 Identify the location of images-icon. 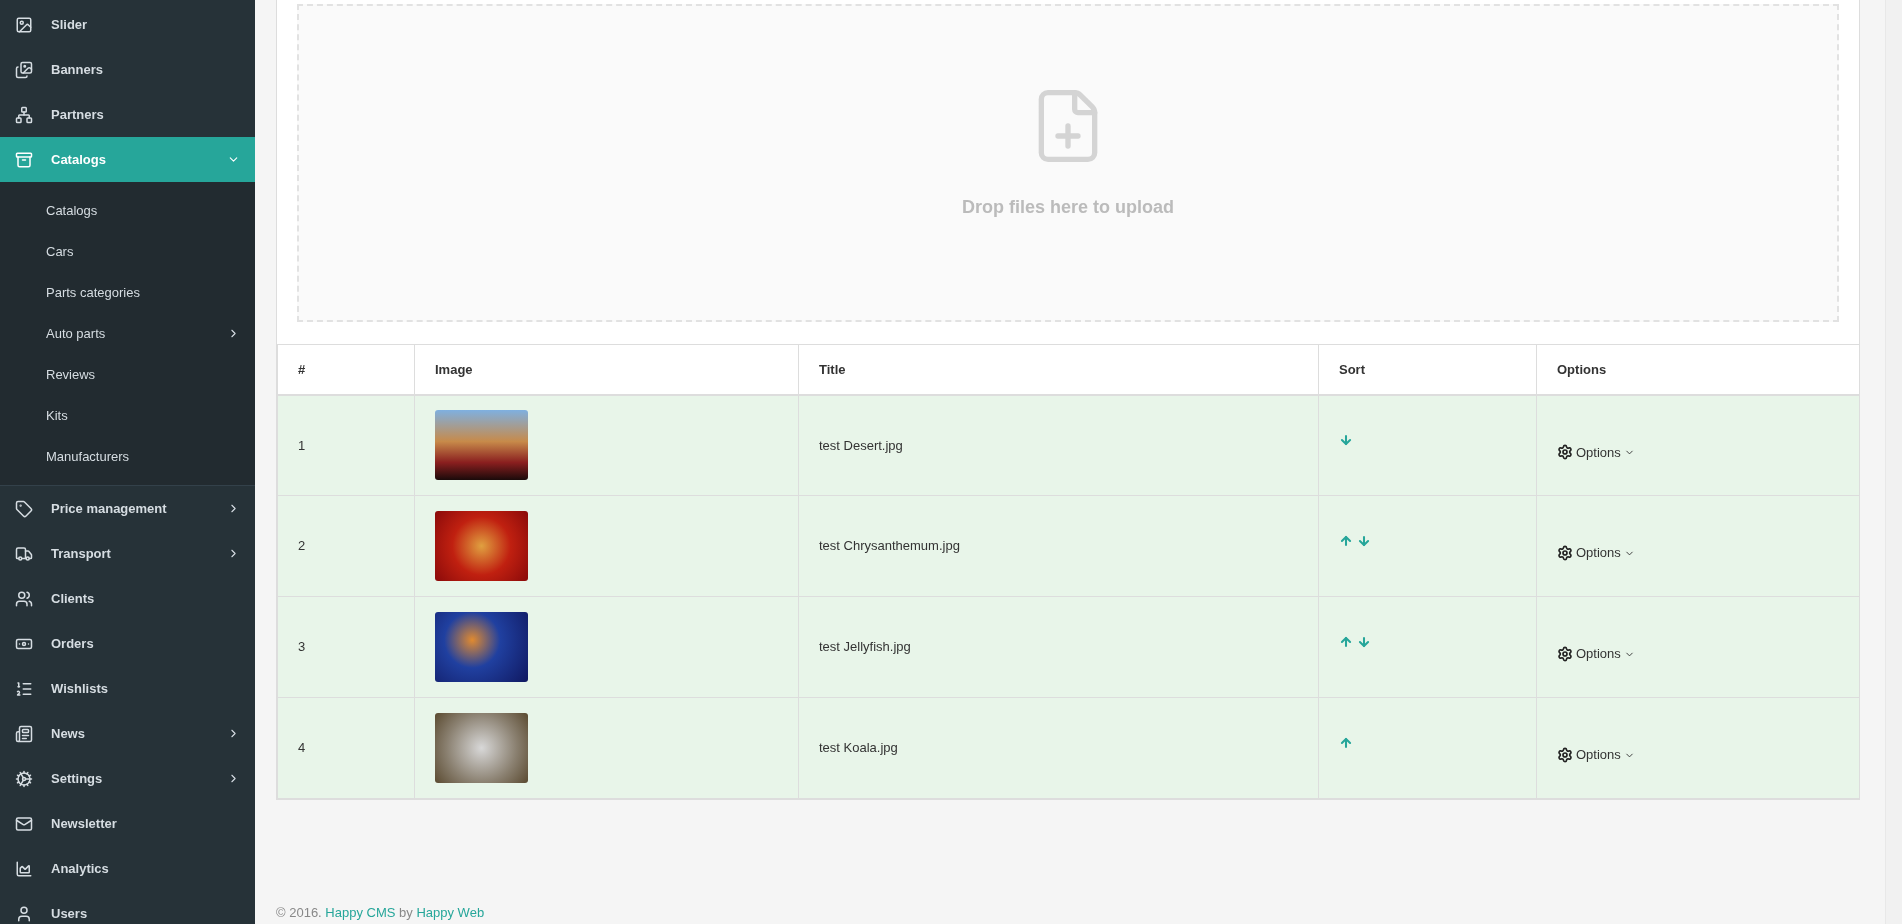
(24, 69).